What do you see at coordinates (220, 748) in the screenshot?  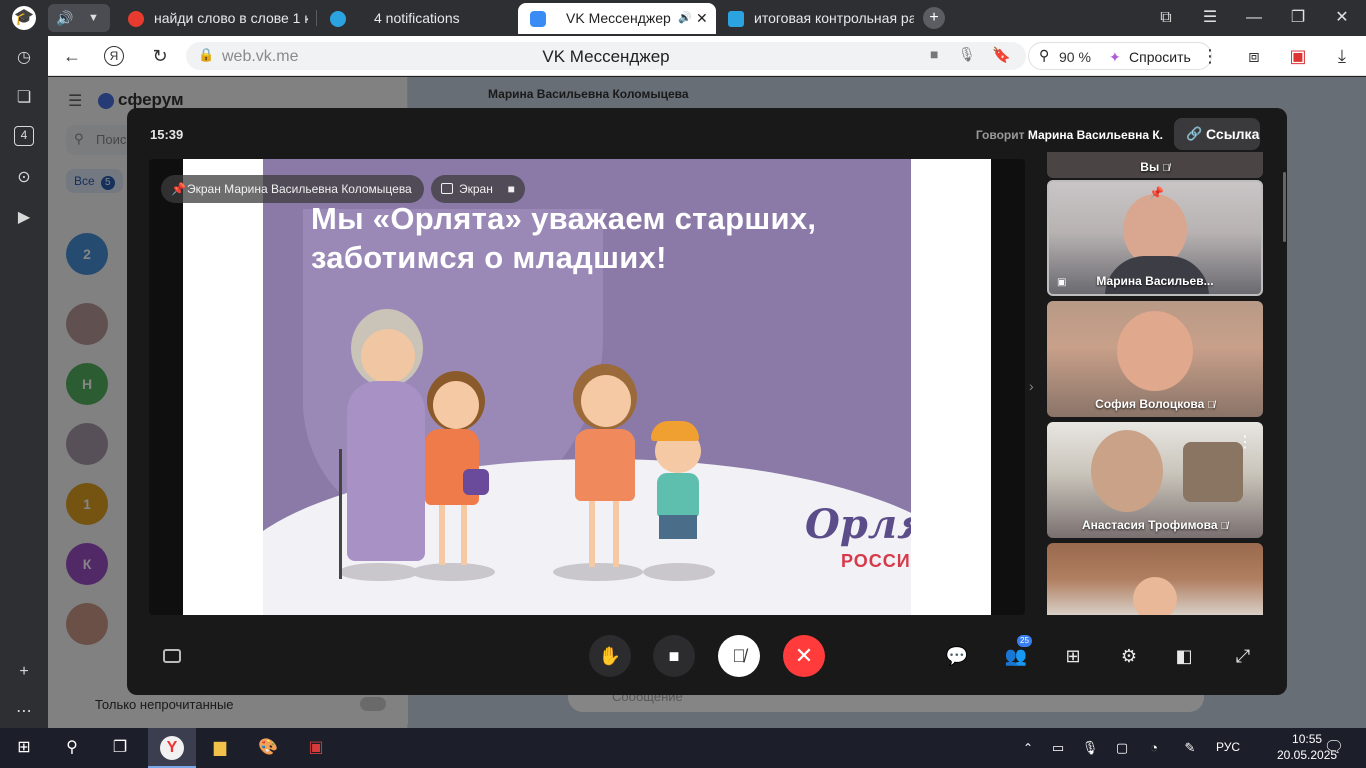 I see `file-explorer-icon: ▆` at bounding box center [220, 748].